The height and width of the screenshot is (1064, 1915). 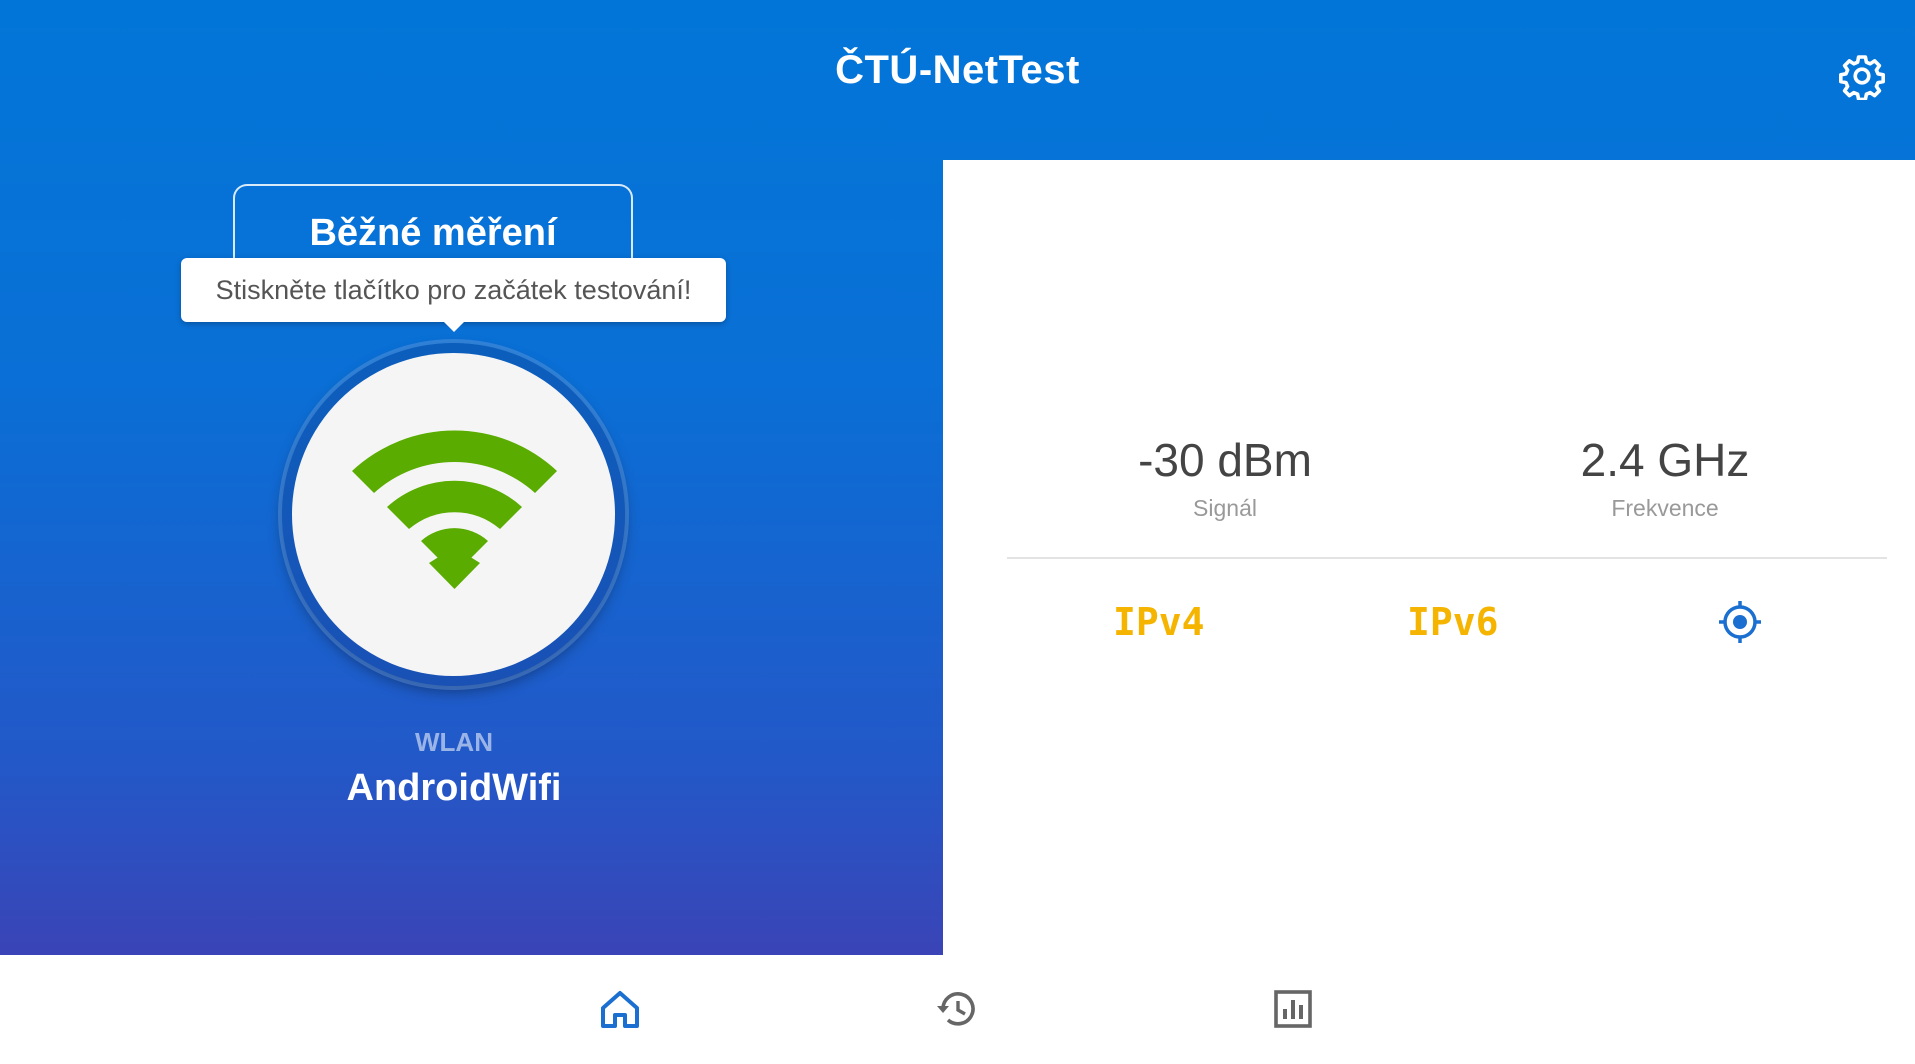 What do you see at coordinates (1665, 508) in the screenshot?
I see `frequency-label: Frekvence` at bounding box center [1665, 508].